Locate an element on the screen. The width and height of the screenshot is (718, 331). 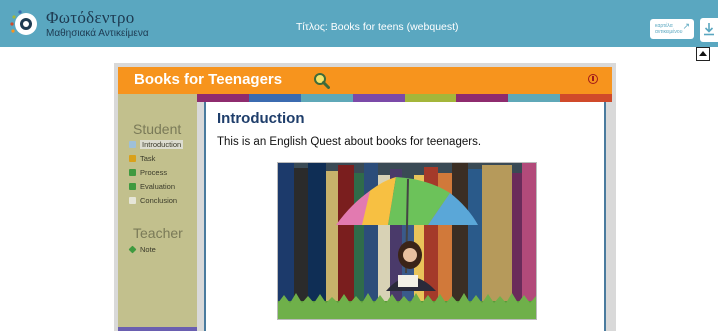
page-icon is located at coordinates (132, 144).